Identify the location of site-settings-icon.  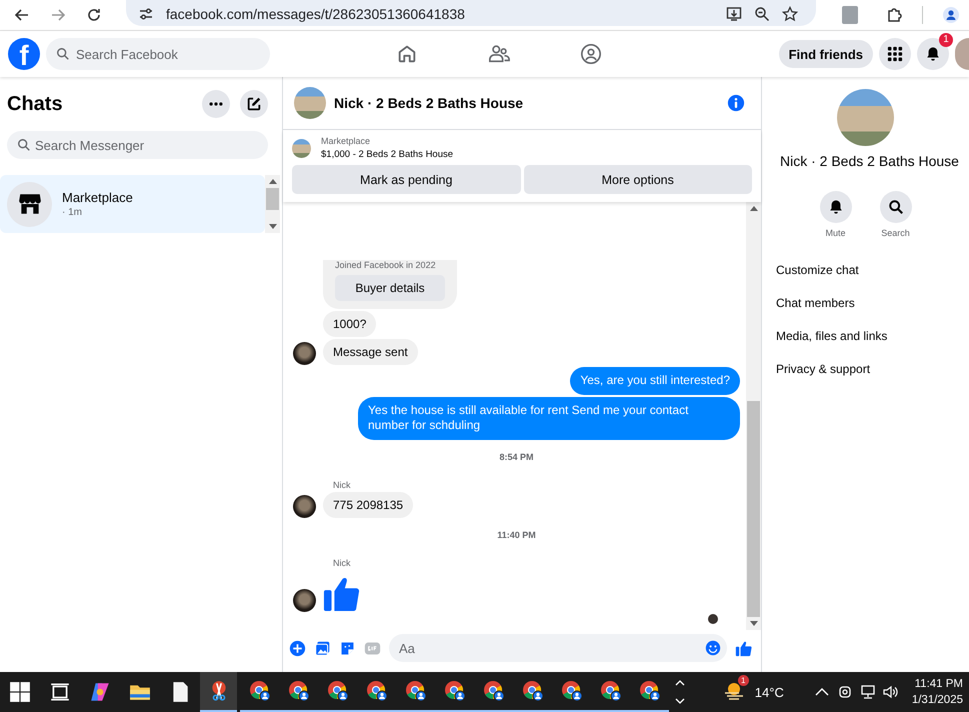
(146, 14).